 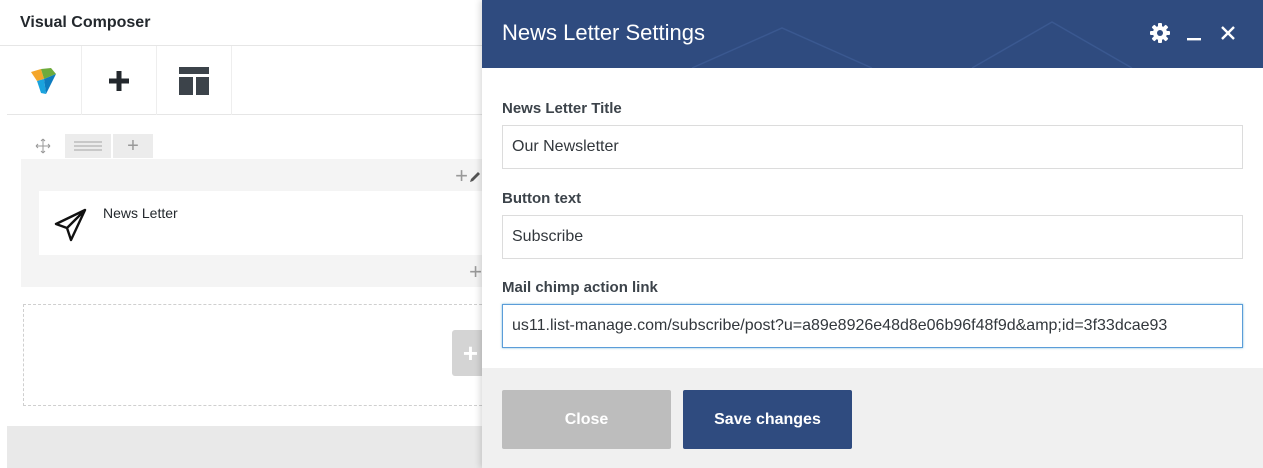 I want to click on vc-row: + News Letter +, so click(x=251, y=223).